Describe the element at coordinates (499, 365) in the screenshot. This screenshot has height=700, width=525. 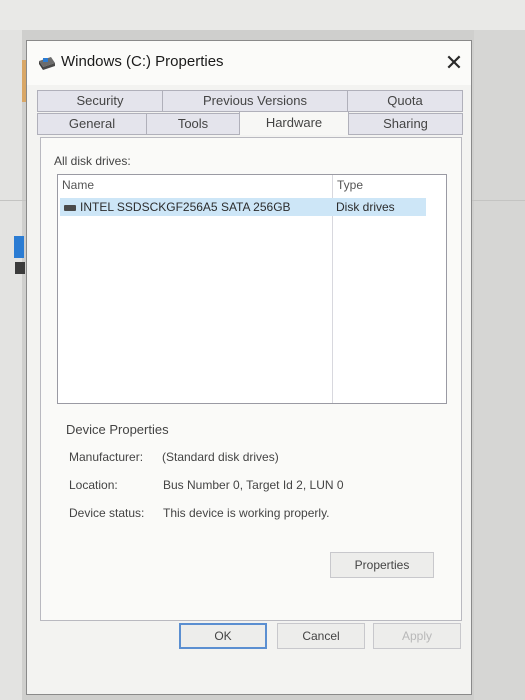
I see `desktop-background-right` at that location.